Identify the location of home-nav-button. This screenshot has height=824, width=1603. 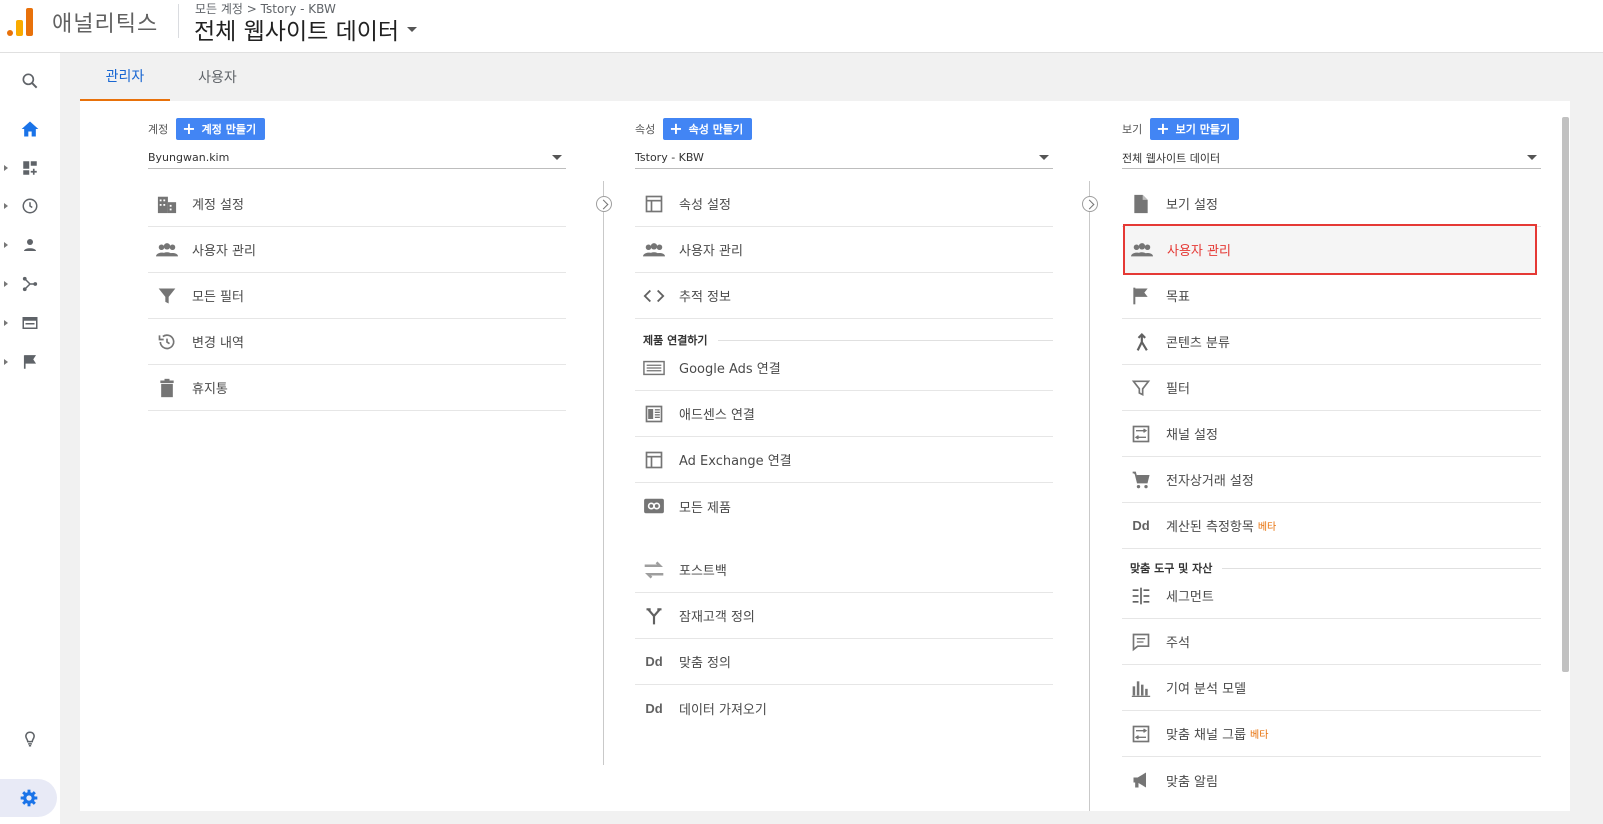
(30, 129).